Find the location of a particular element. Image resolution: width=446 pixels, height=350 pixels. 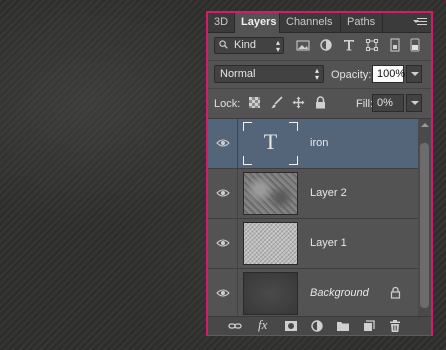

fill-field: 0% is located at coordinates (388, 103).